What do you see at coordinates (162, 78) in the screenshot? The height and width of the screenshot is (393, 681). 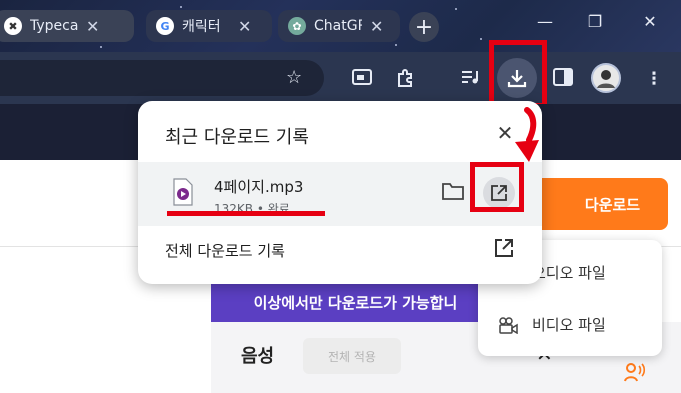 I see `address-bar: ☆` at bounding box center [162, 78].